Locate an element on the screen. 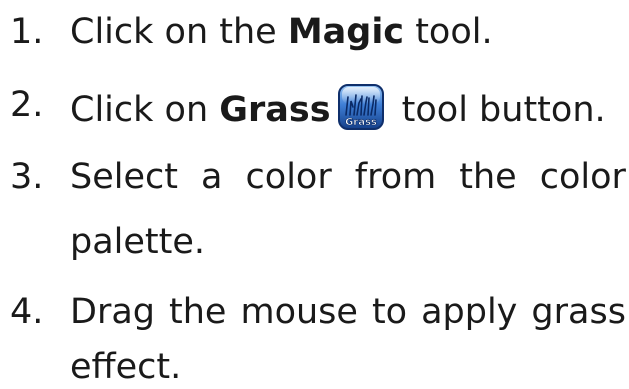  grass-icon-label: Grass is located at coordinates (361, 122).